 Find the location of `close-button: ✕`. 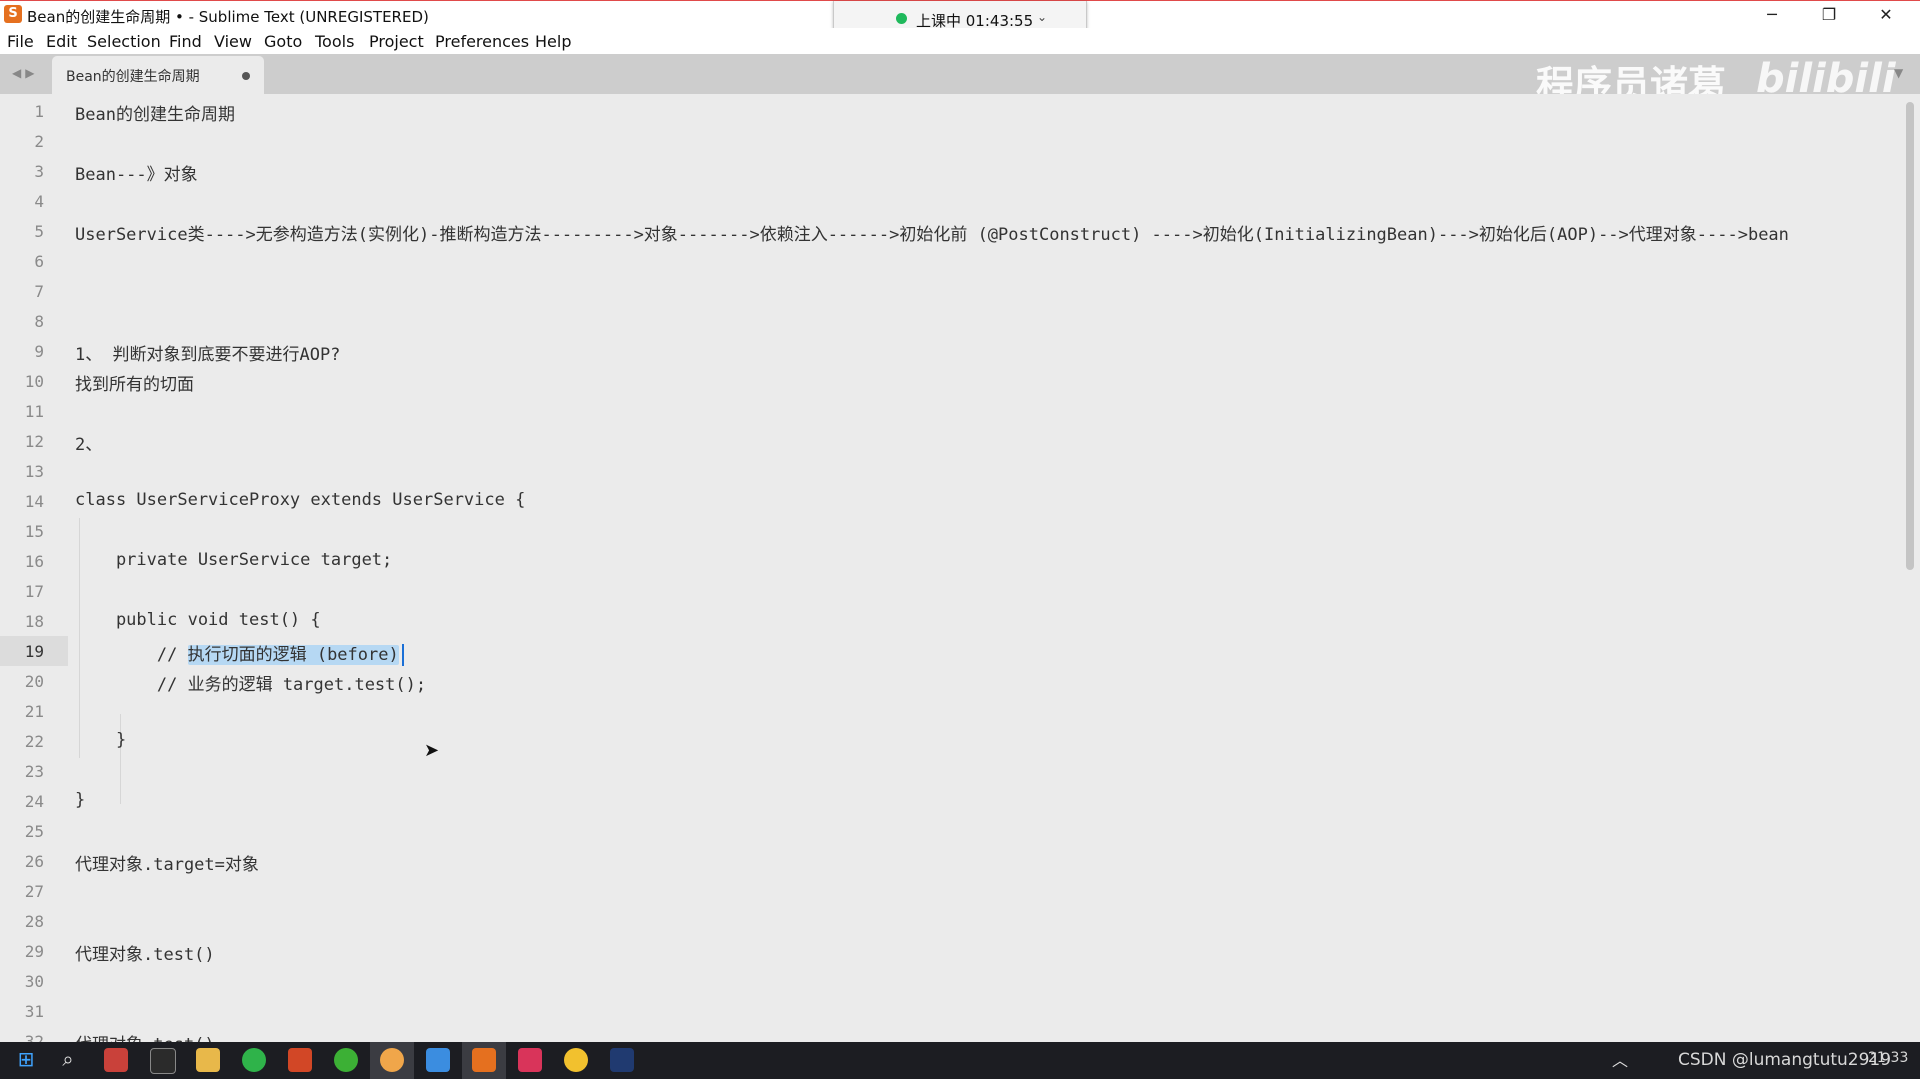

close-button: ✕ is located at coordinates (1886, 15).